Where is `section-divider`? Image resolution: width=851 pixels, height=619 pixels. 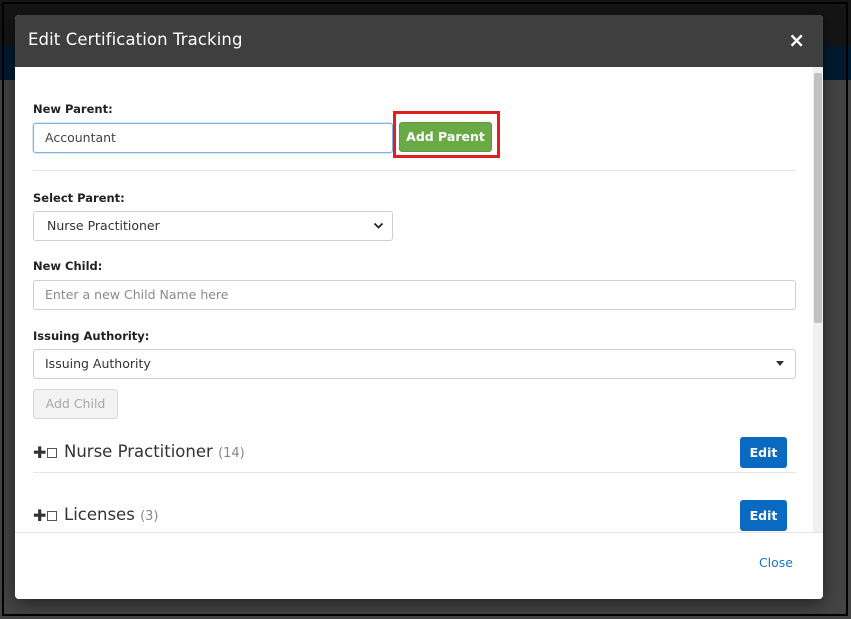
section-divider is located at coordinates (414, 170).